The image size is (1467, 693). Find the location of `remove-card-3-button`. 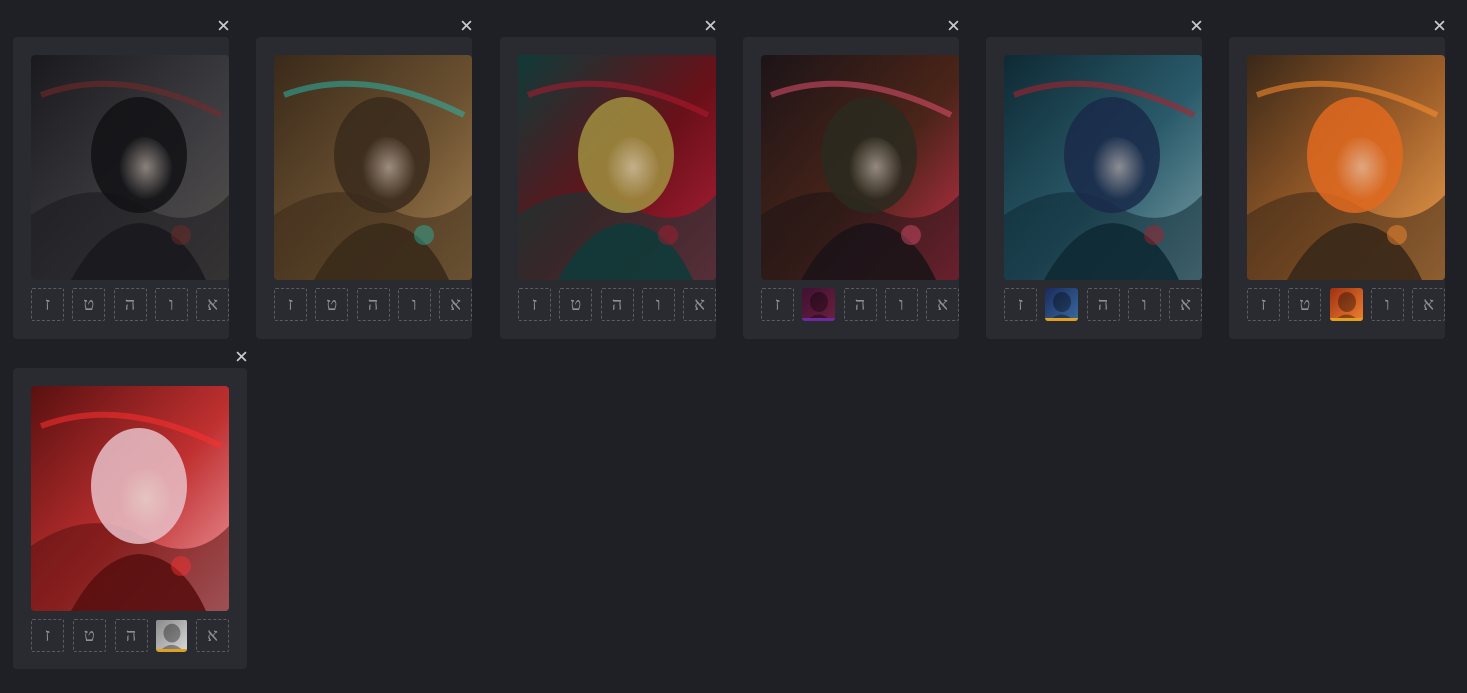

remove-card-3-button is located at coordinates (710, 25).